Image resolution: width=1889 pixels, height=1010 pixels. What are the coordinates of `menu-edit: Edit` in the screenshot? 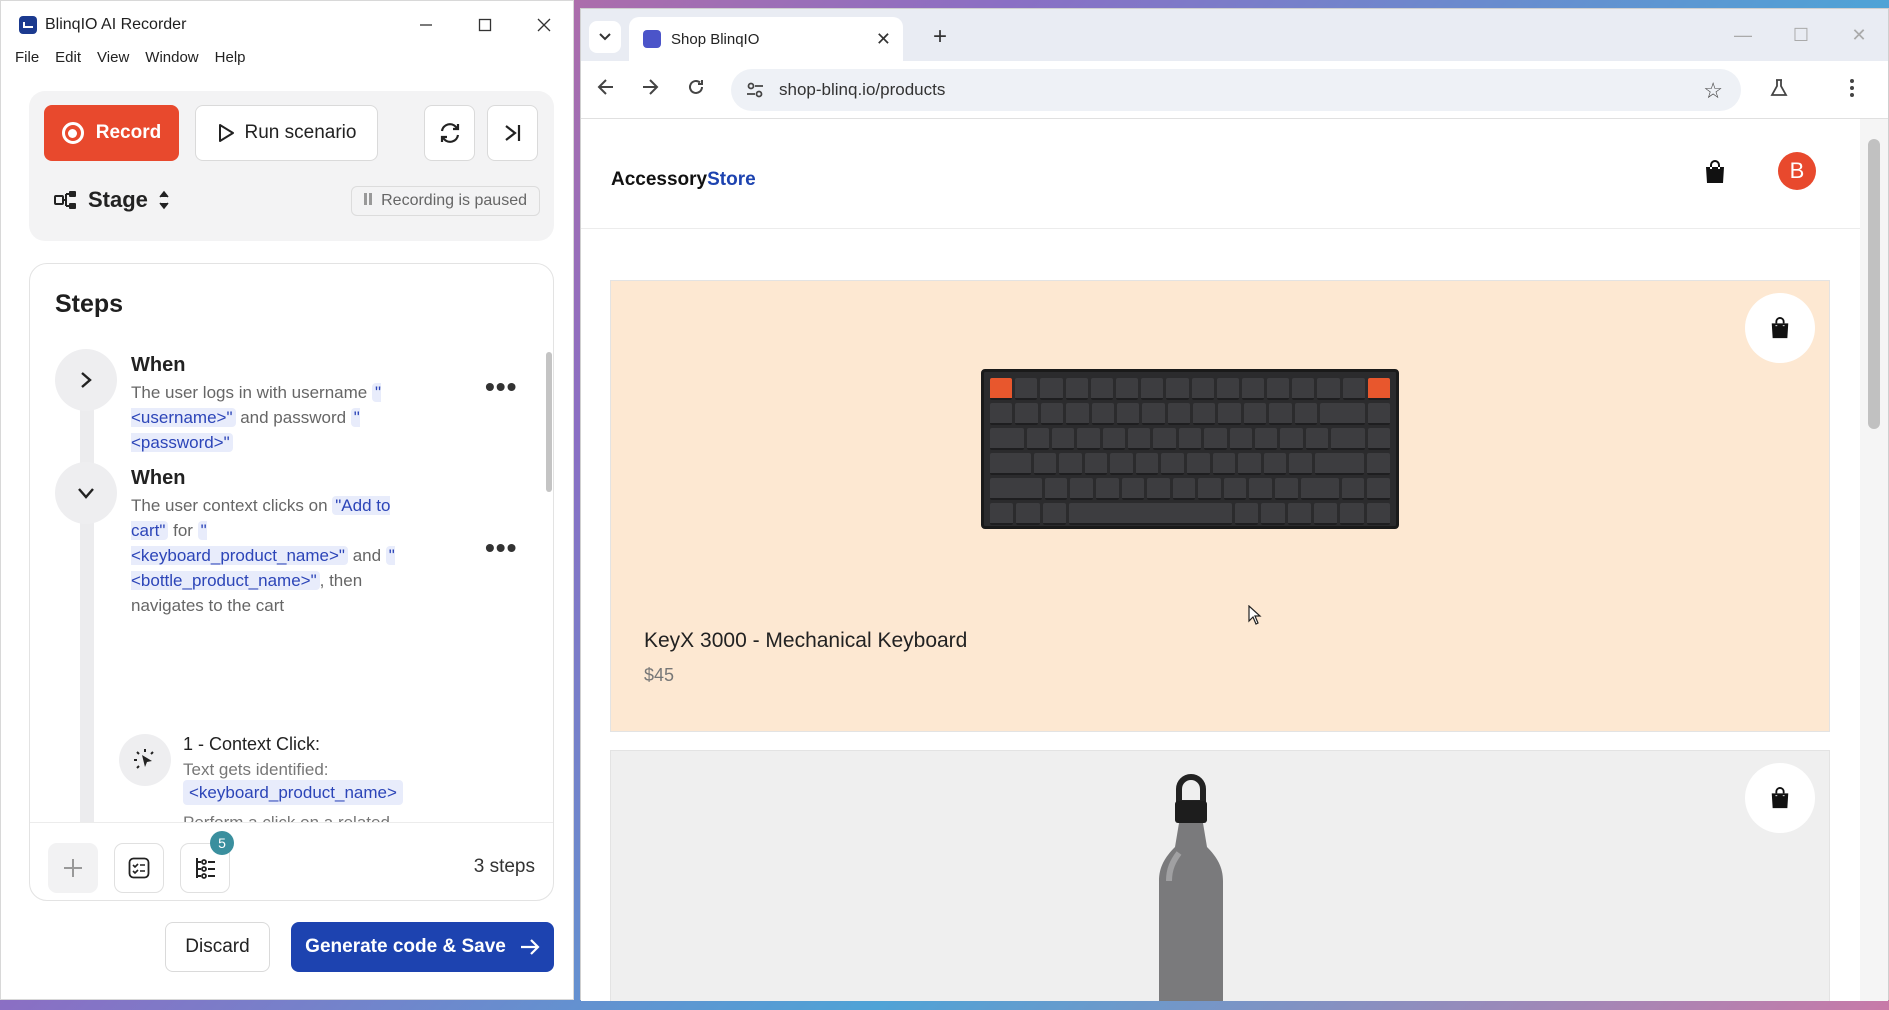 It's located at (68, 59).